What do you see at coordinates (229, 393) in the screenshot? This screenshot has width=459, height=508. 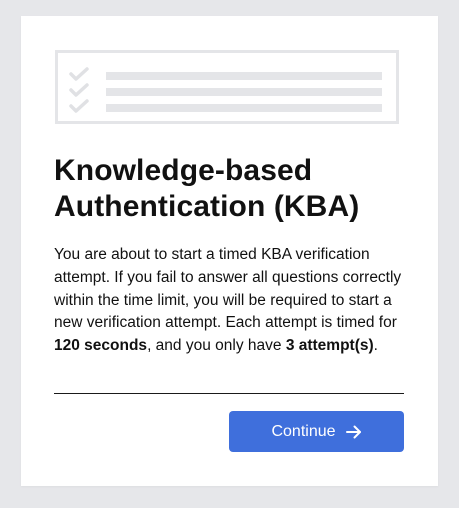 I see `divider` at bounding box center [229, 393].